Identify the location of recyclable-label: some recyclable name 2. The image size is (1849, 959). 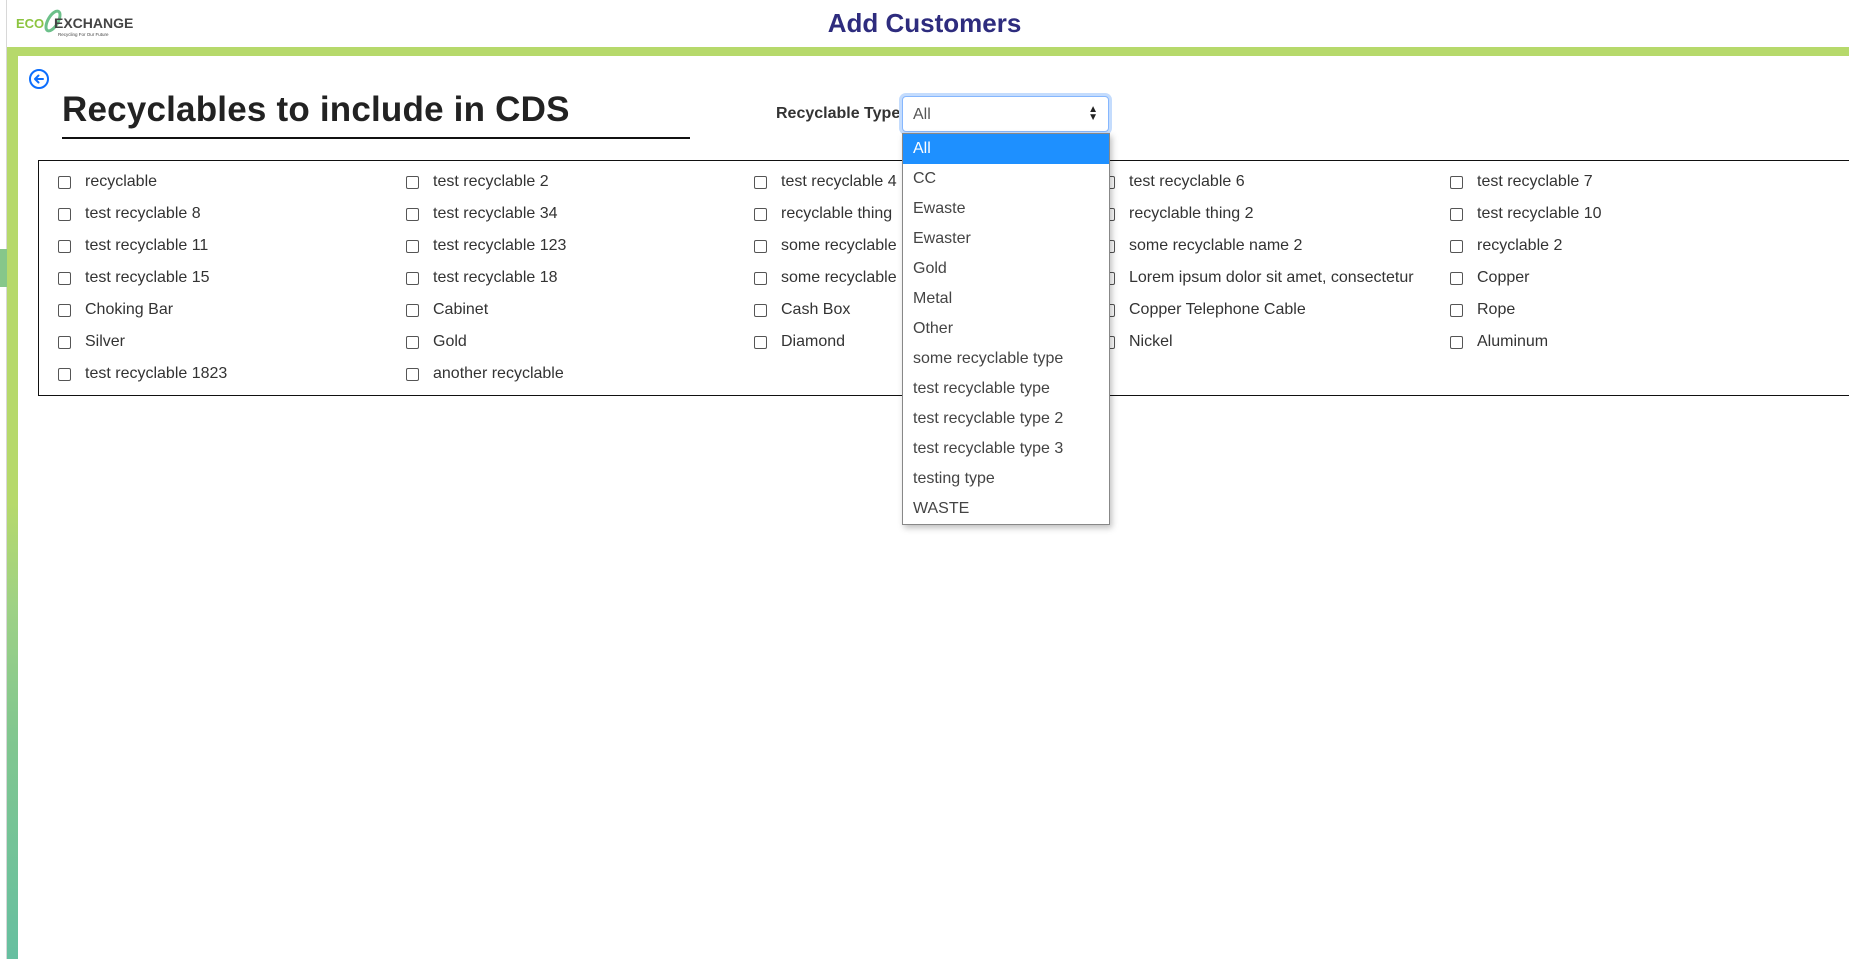
(1216, 245).